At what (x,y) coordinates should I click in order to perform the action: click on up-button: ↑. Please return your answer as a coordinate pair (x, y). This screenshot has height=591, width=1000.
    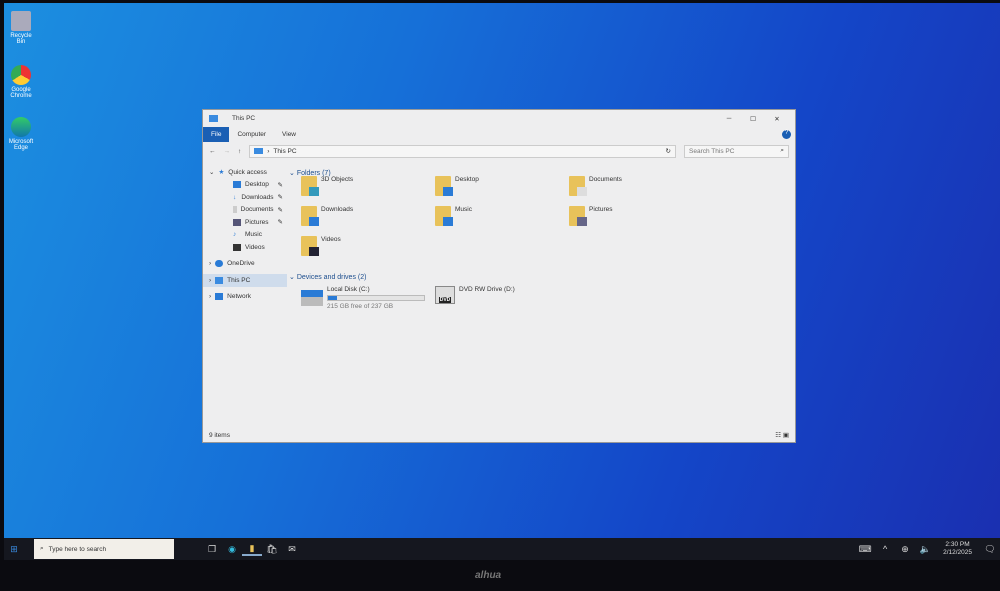
    Looking at the image, I should click on (239, 151).